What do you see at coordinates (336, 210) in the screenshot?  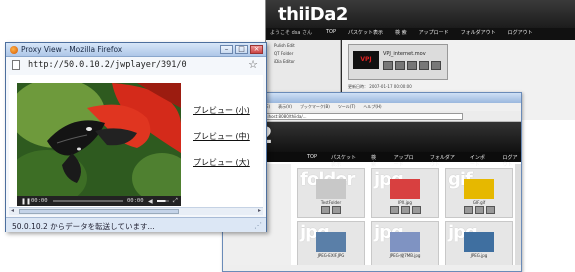 I see `open-icon` at bounding box center [336, 210].